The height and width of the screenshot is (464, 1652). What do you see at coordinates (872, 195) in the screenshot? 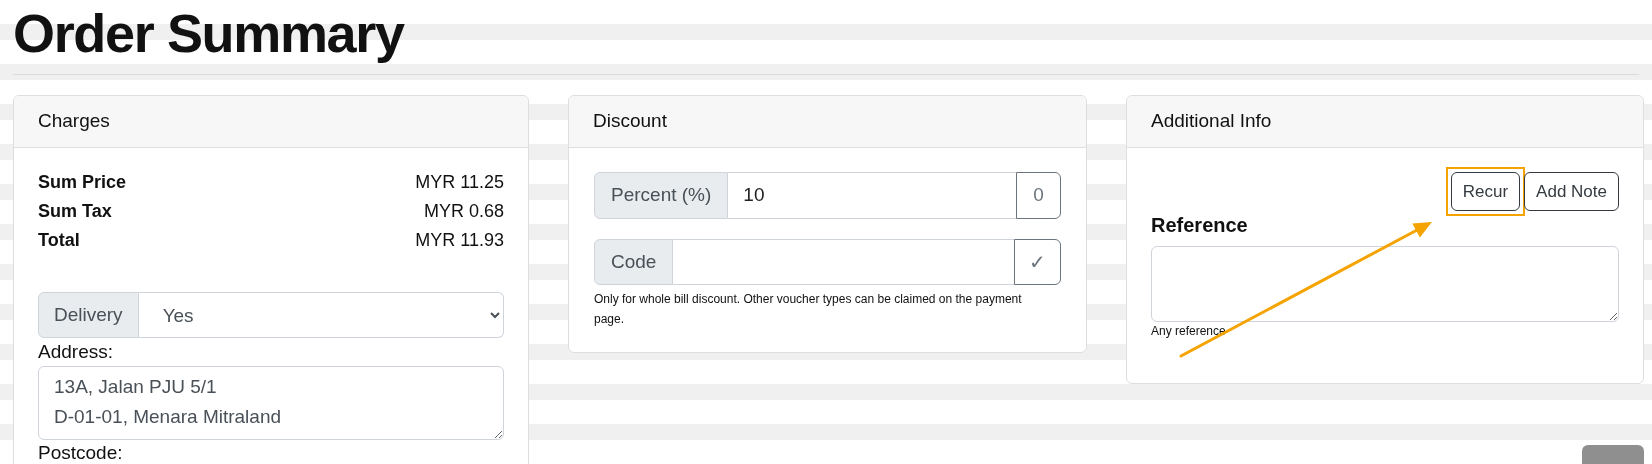
I see `percent-field: 10` at bounding box center [872, 195].